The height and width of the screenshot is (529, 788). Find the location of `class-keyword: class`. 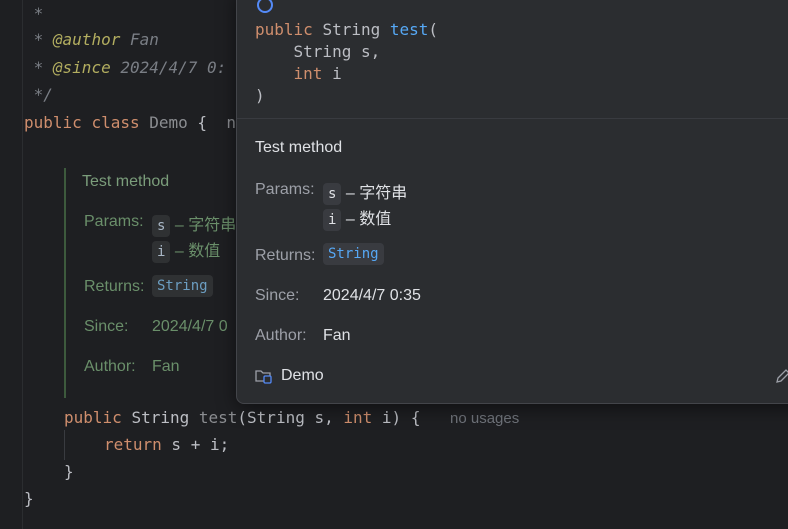

class-keyword: class is located at coordinates (115, 122).